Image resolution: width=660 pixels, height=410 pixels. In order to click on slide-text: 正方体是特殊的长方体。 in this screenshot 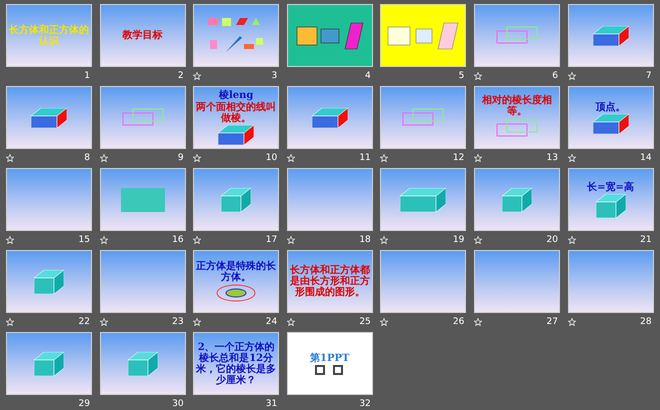, I will do `click(236, 272)`.